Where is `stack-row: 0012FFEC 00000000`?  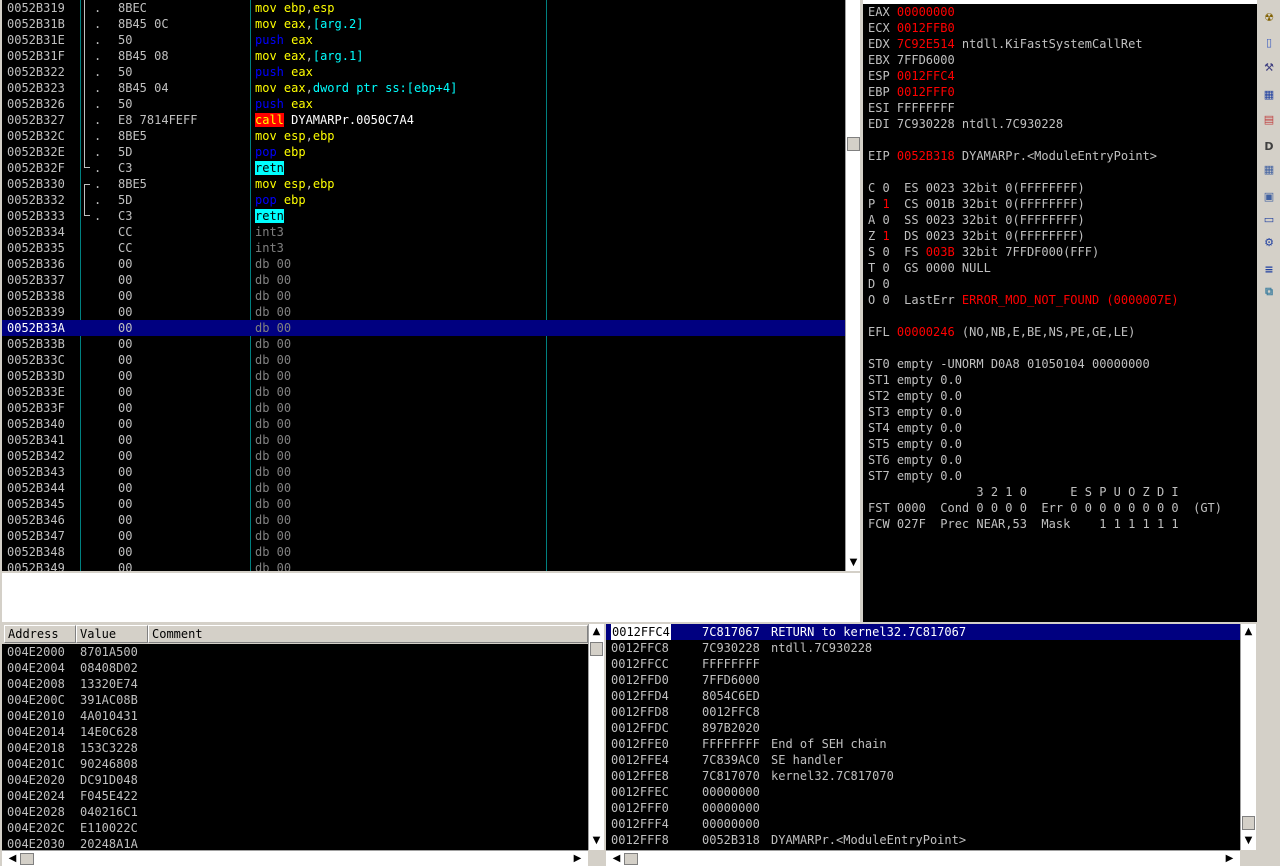
stack-row: 0012FFEC 00000000 is located at coordinates (923, 792).